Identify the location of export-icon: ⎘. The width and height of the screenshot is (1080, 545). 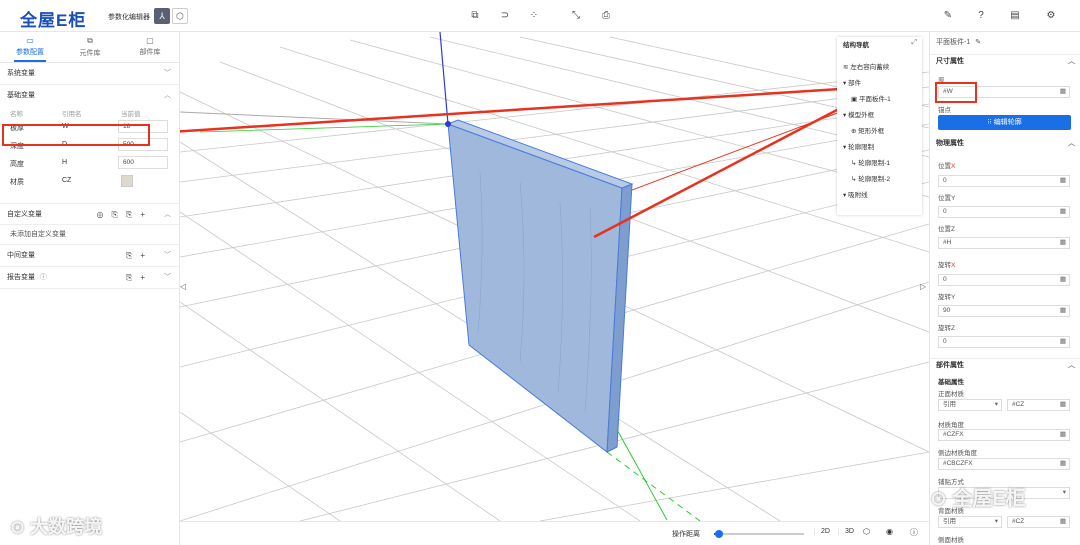
(133, 214).